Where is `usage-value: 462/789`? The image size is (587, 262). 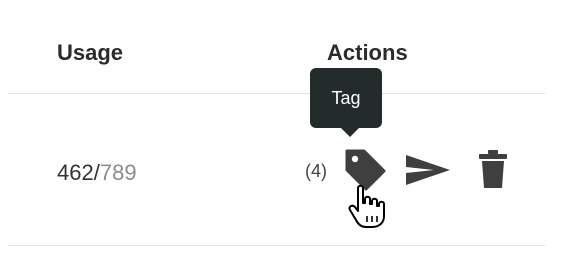
usage-value: 462/789 is located at coordinates (97, 173).